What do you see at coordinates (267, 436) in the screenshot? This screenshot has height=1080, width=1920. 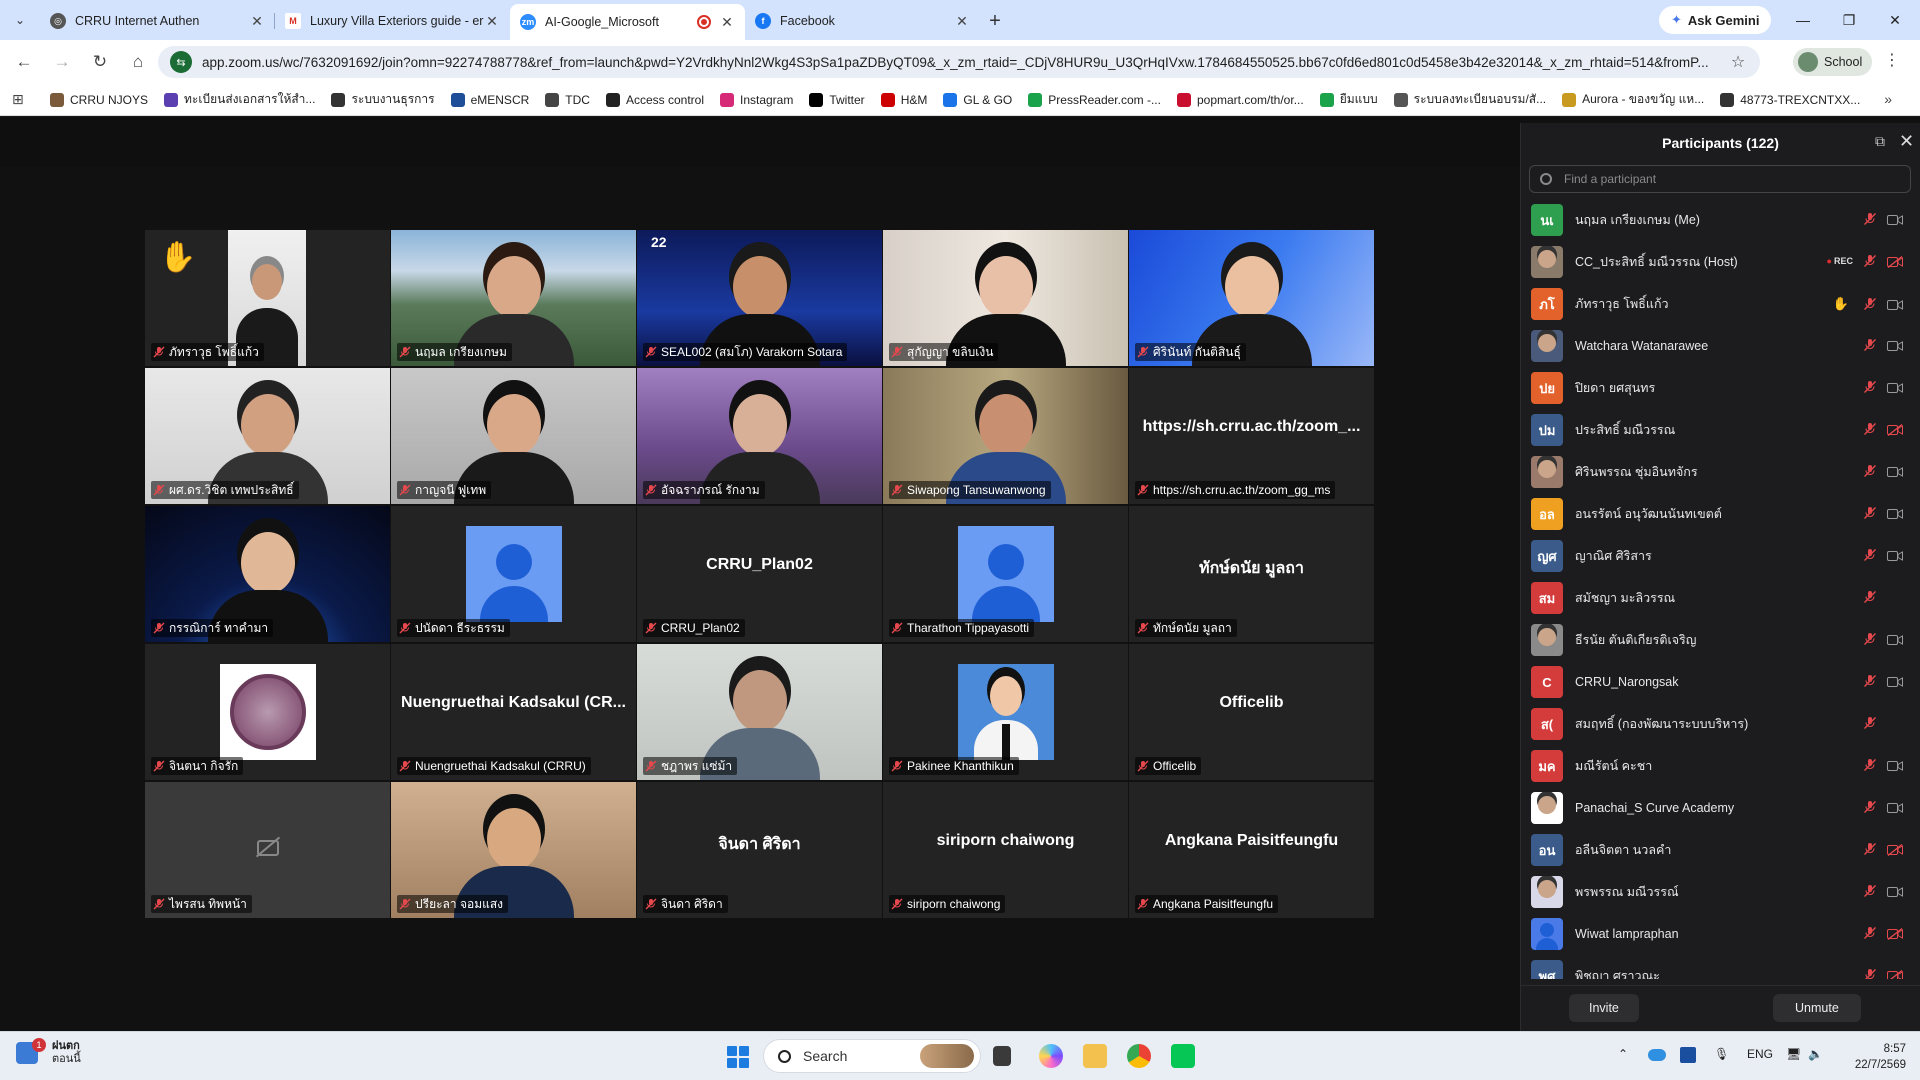 I see `participant-tile: ผศ.ดร.วิชิต เทพประสิทธิ์` at bounding box center [267, 436].